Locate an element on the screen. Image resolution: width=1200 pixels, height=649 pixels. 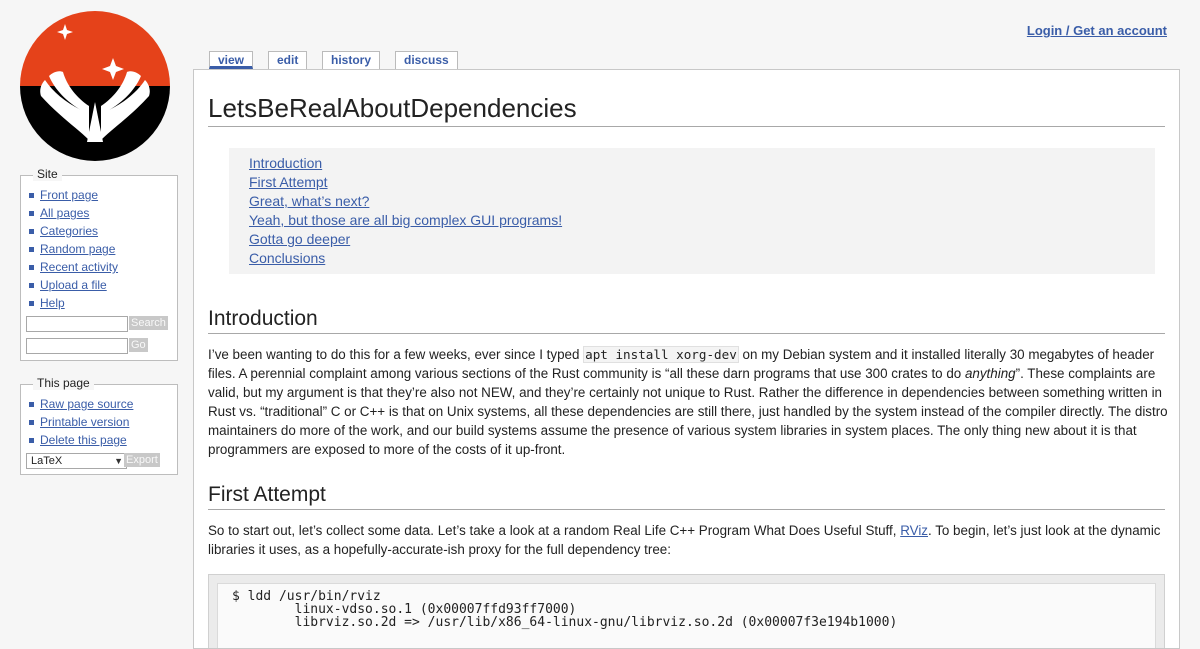
action-raw-source: Raw page source is located at coordinates (99, 404).